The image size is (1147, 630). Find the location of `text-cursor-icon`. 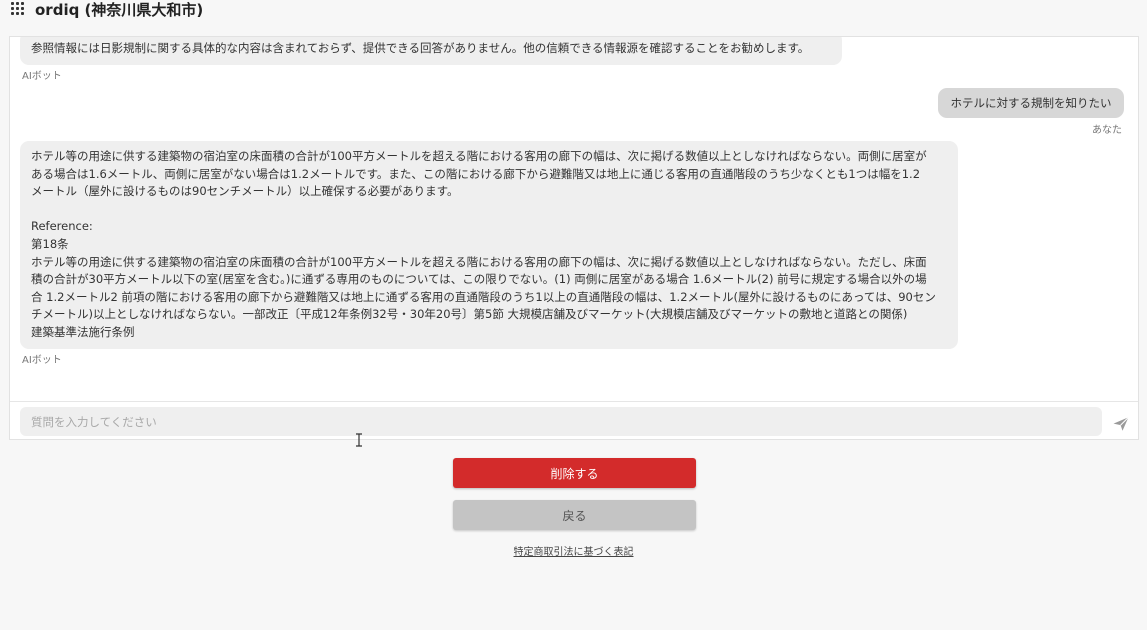

text-cursor-icon is located at coordinates (359, 440).